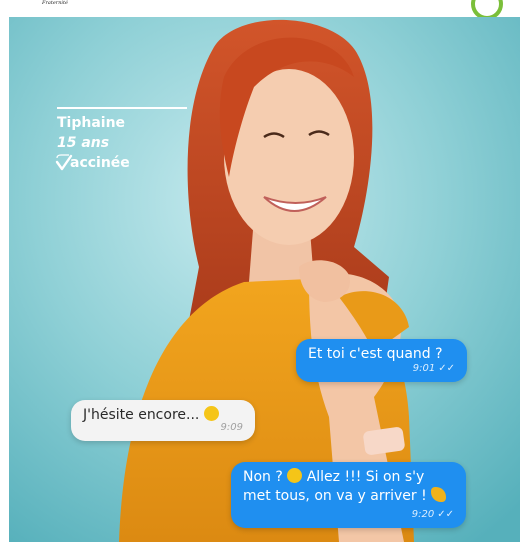 This screenshot has width=520, height=542. What do you see at coordinates (260, 10) in the screenshot?
I see `header-strip: Fraternité` at bounding box center [260, 10].